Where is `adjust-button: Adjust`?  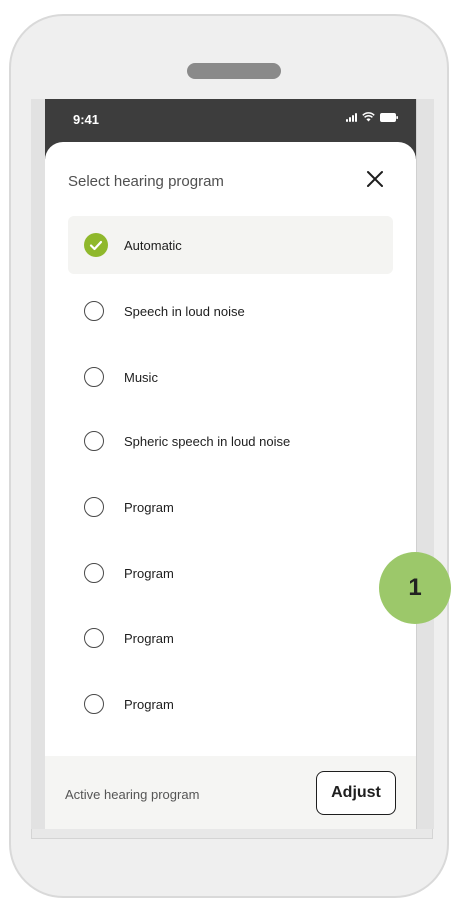 adjust-button: Adjust is located at coordinates (356, 793).